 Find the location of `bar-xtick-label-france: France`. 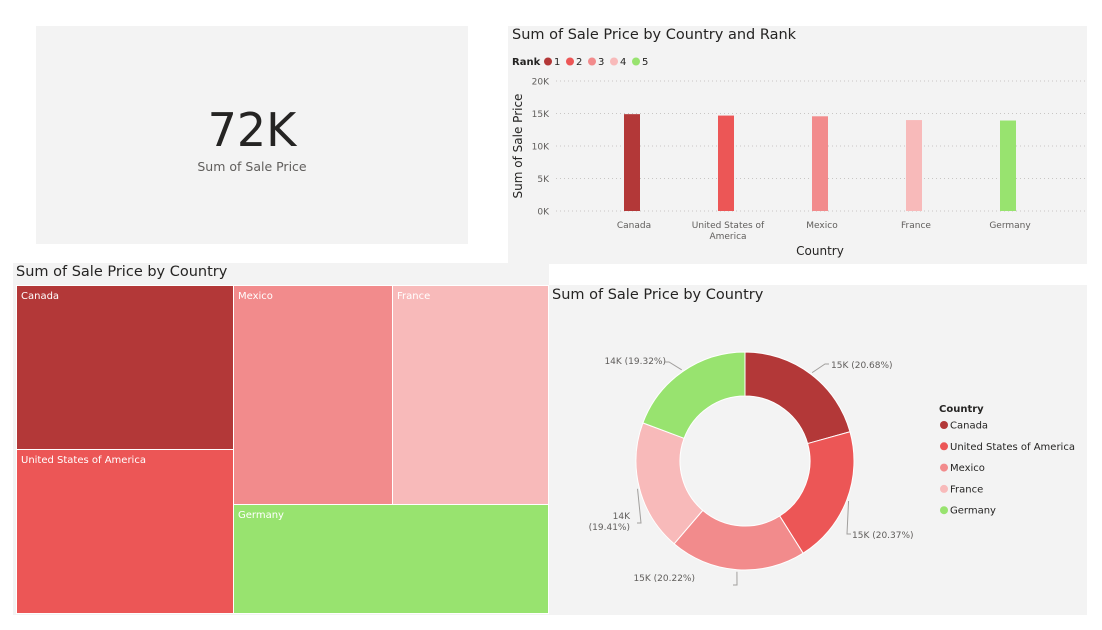

bar-xtick-label-france: France is located at coordinates (916, 226).